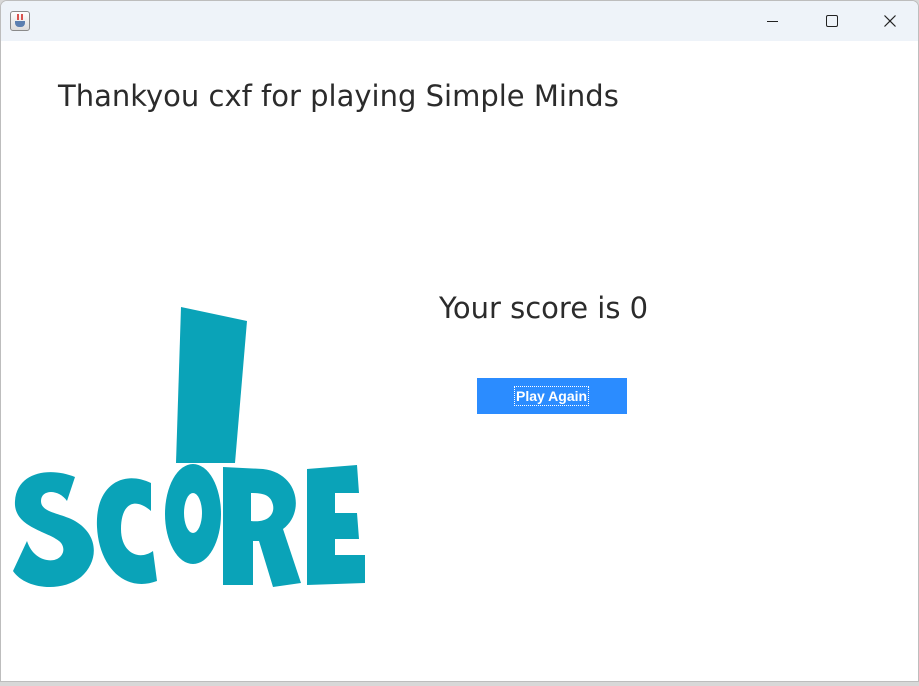  I want to click on minimize-icon, so click(772, 21).